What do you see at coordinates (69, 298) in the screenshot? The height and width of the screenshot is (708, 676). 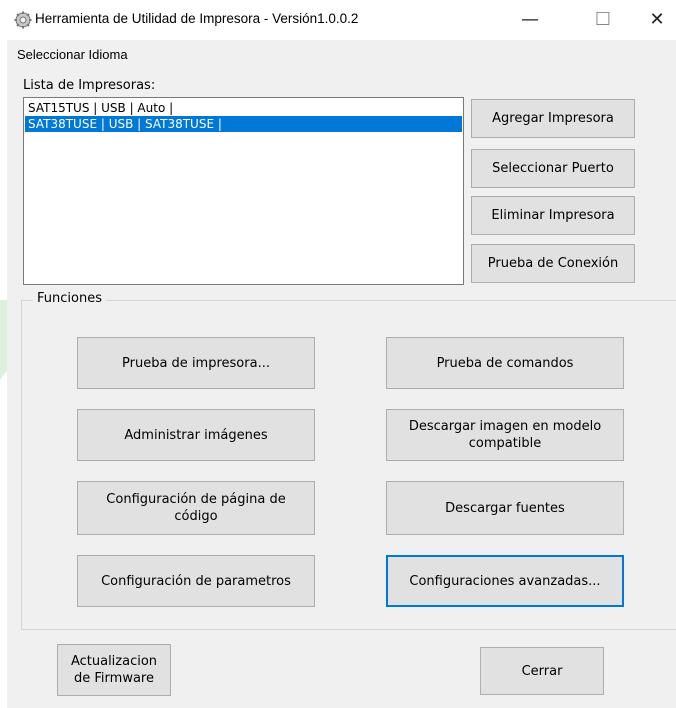 I see `functions-group-title: Funciones` at bounding box center [69, 298].